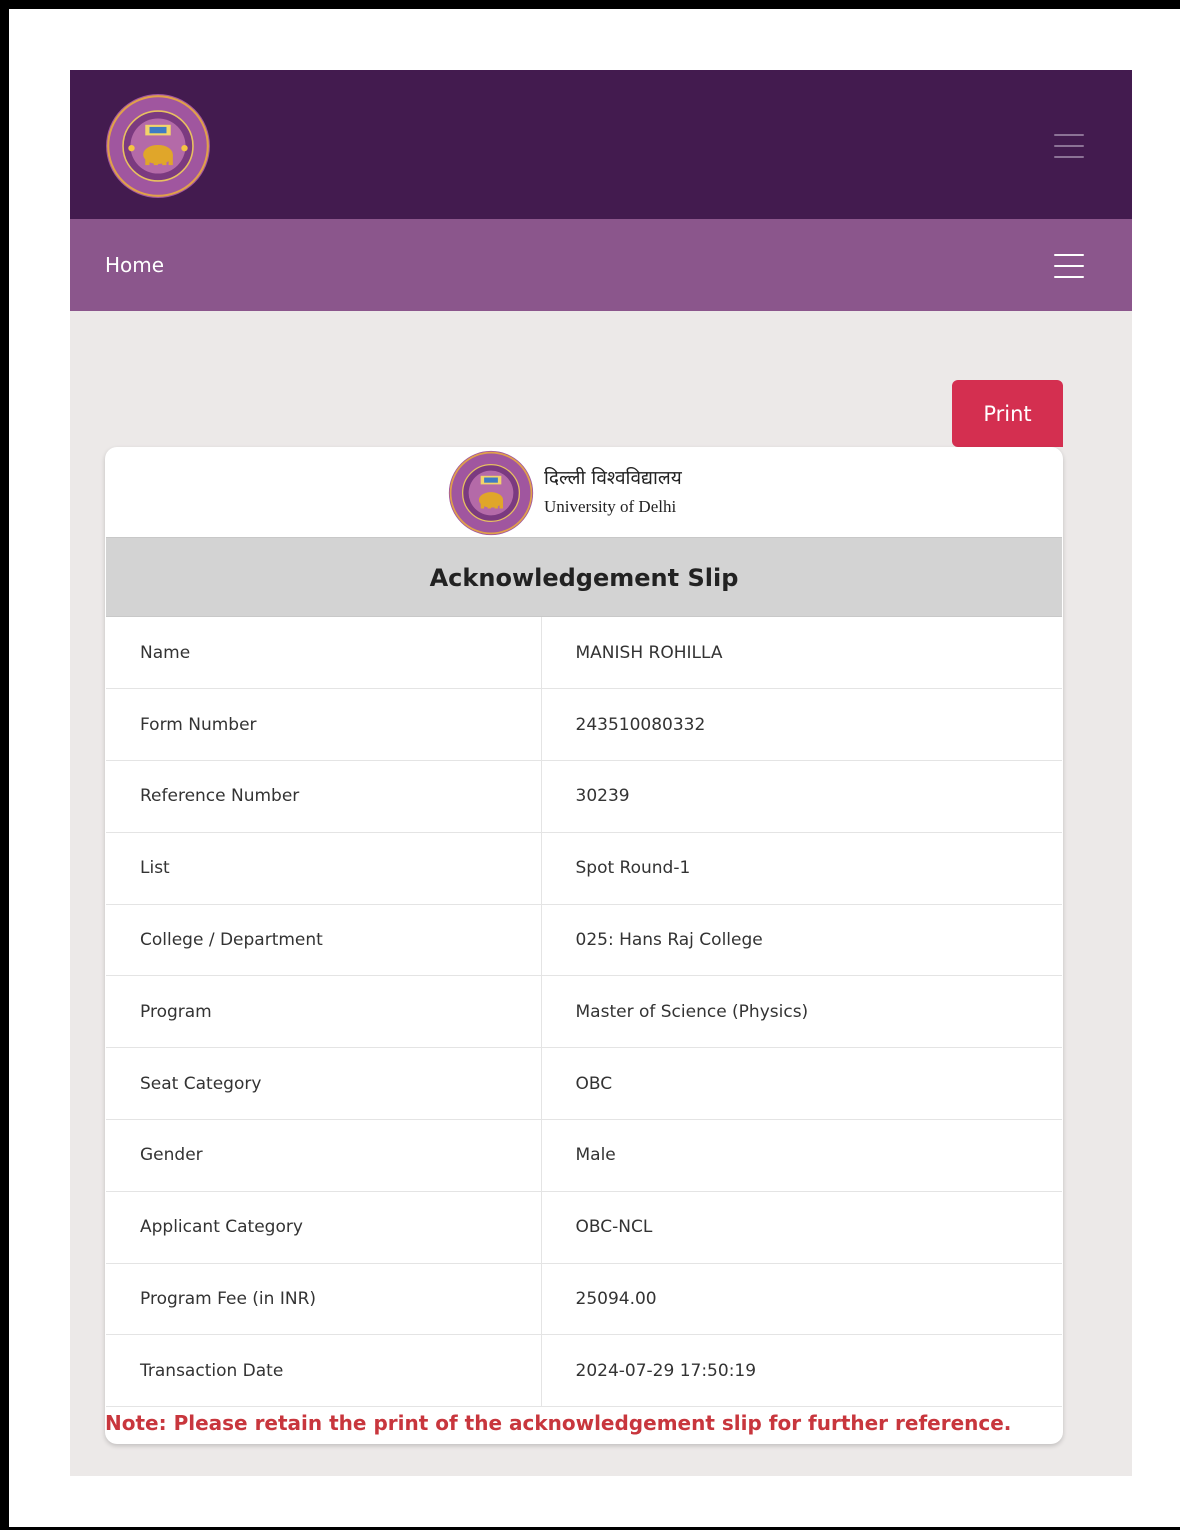  I want to click on table-row: Form Number 243510080332, so click(584, 725).